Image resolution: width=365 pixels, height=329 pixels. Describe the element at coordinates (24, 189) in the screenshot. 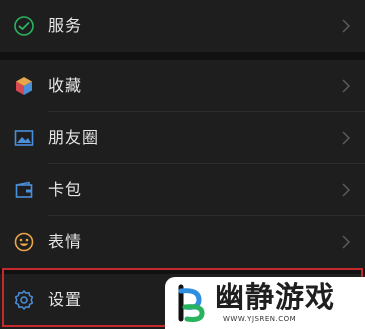

I see `wallet-icon` at that location.